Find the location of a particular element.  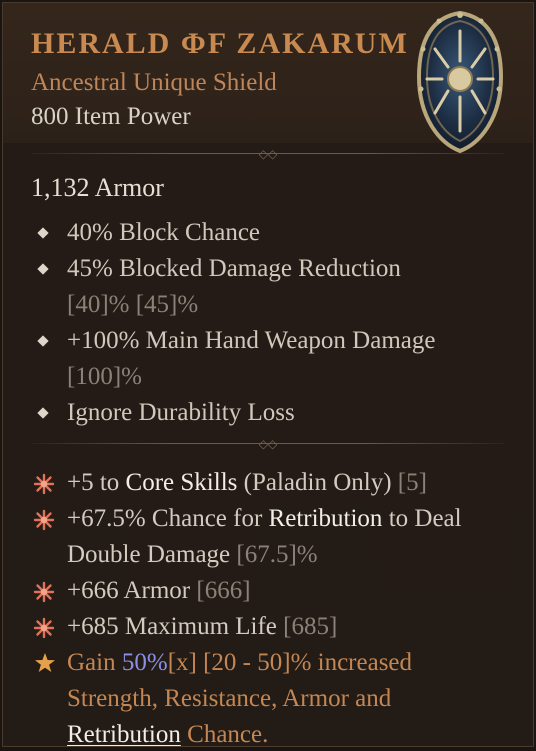

property-main-hand-damage: +100% Main Hand Weapon Damage [100]% is located at coordinates (268, 359).